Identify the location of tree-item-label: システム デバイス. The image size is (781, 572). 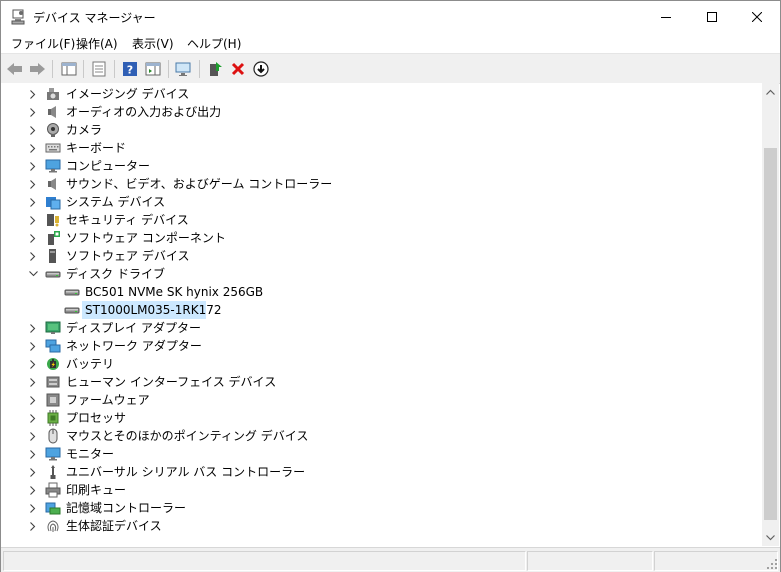
(116, 202).